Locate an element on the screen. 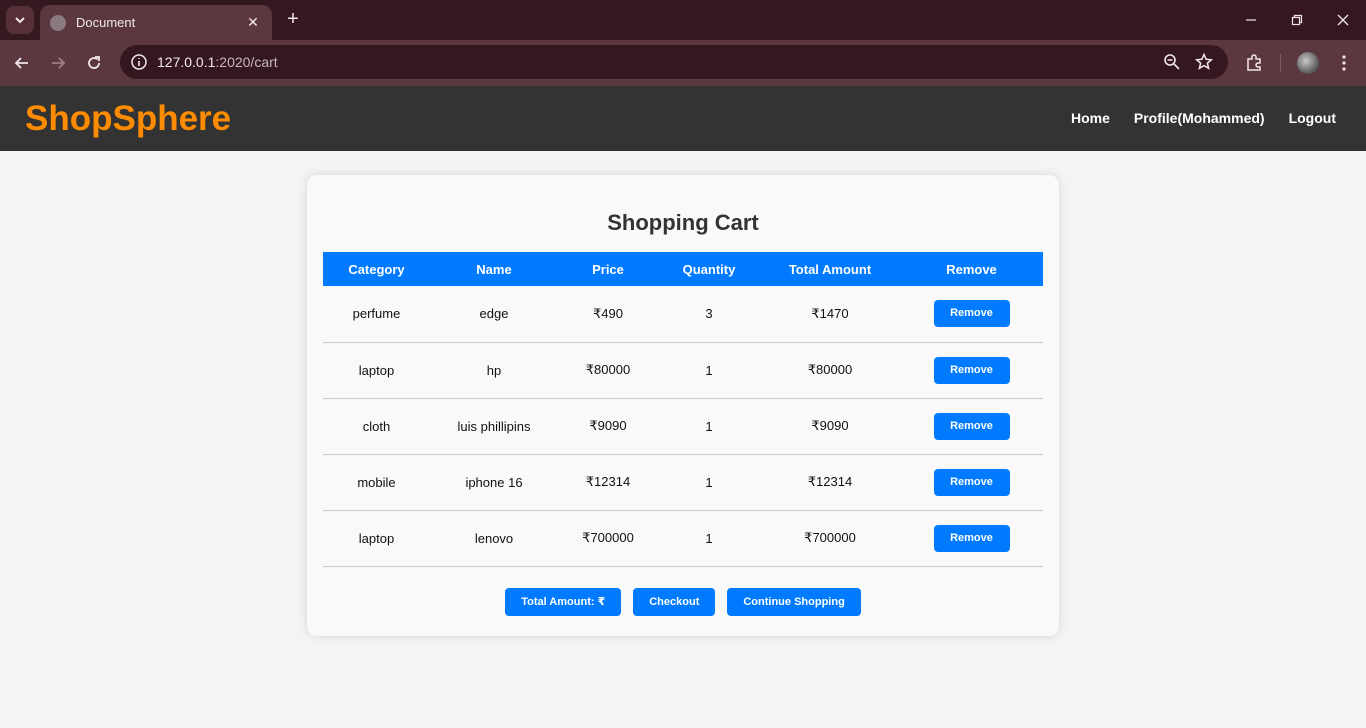 Image resolution: width=1366 pixels, height=728 pixels. nav-profile-link: Profile(Mohammed) is located at coordinates (1199, 118).